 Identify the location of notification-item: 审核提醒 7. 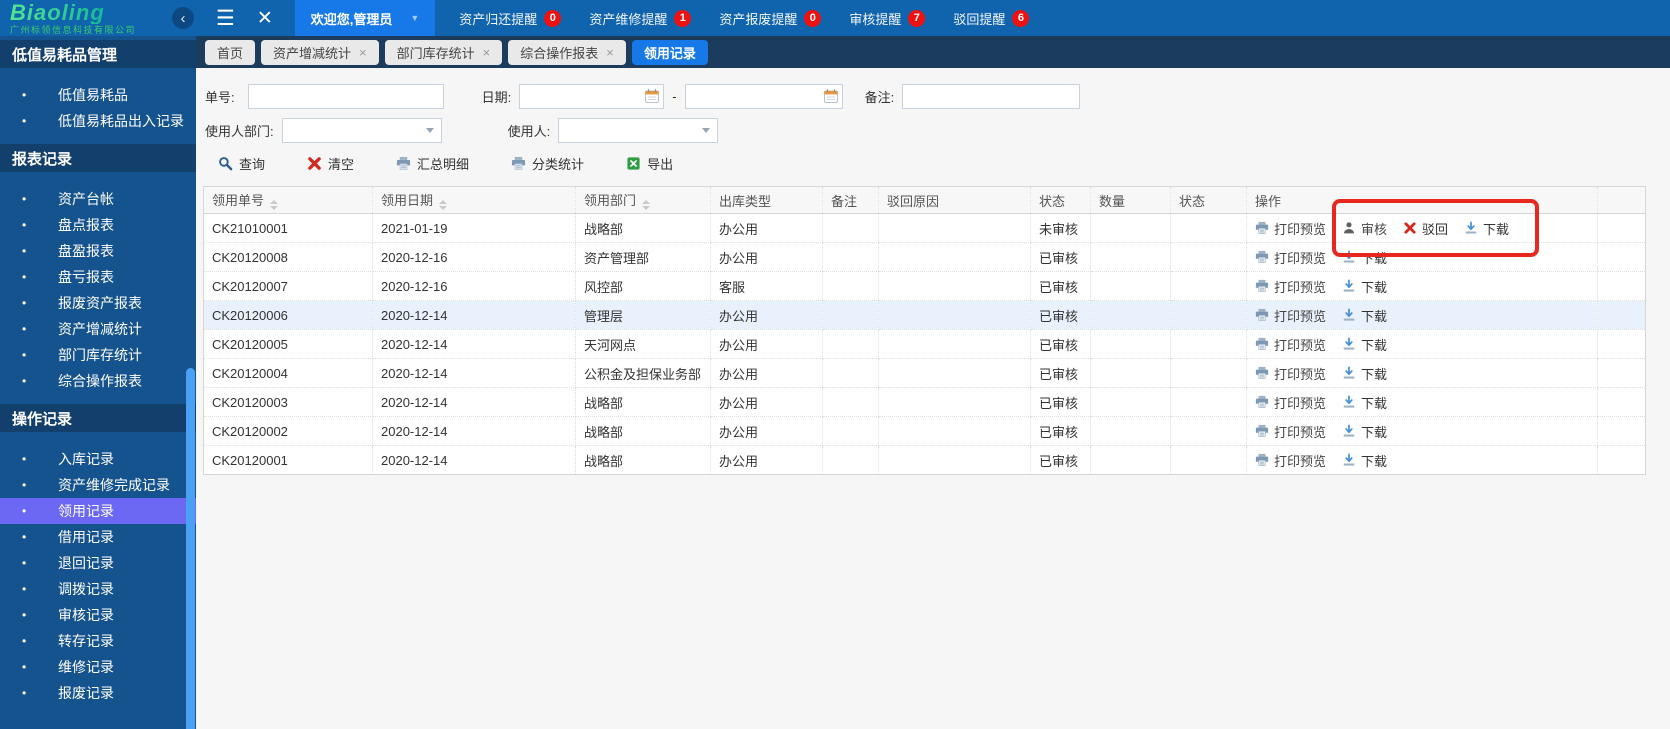
(887, 18).